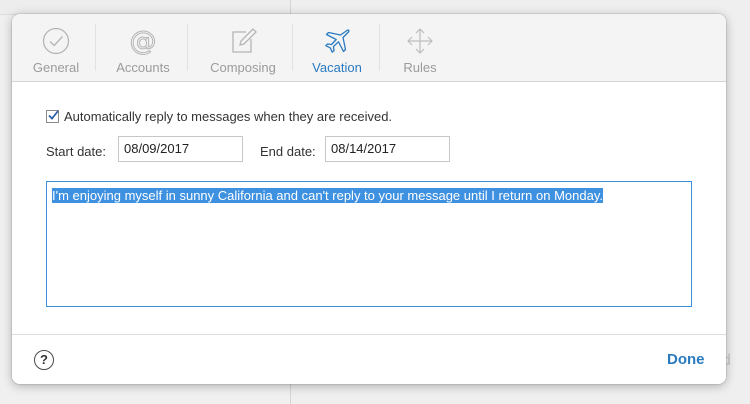 This screenshot has height=404, width=750. I want to click on tab-accounts-label: Accounts, so click(143, 67).